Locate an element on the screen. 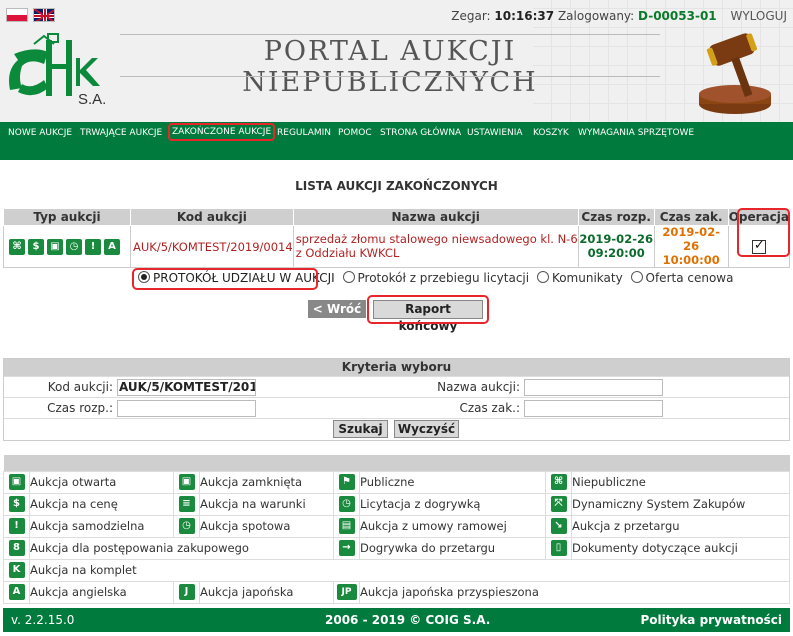 The image size is (793, 636). name-label: Nazwa aukcji: is located at coordinates (478, 387).